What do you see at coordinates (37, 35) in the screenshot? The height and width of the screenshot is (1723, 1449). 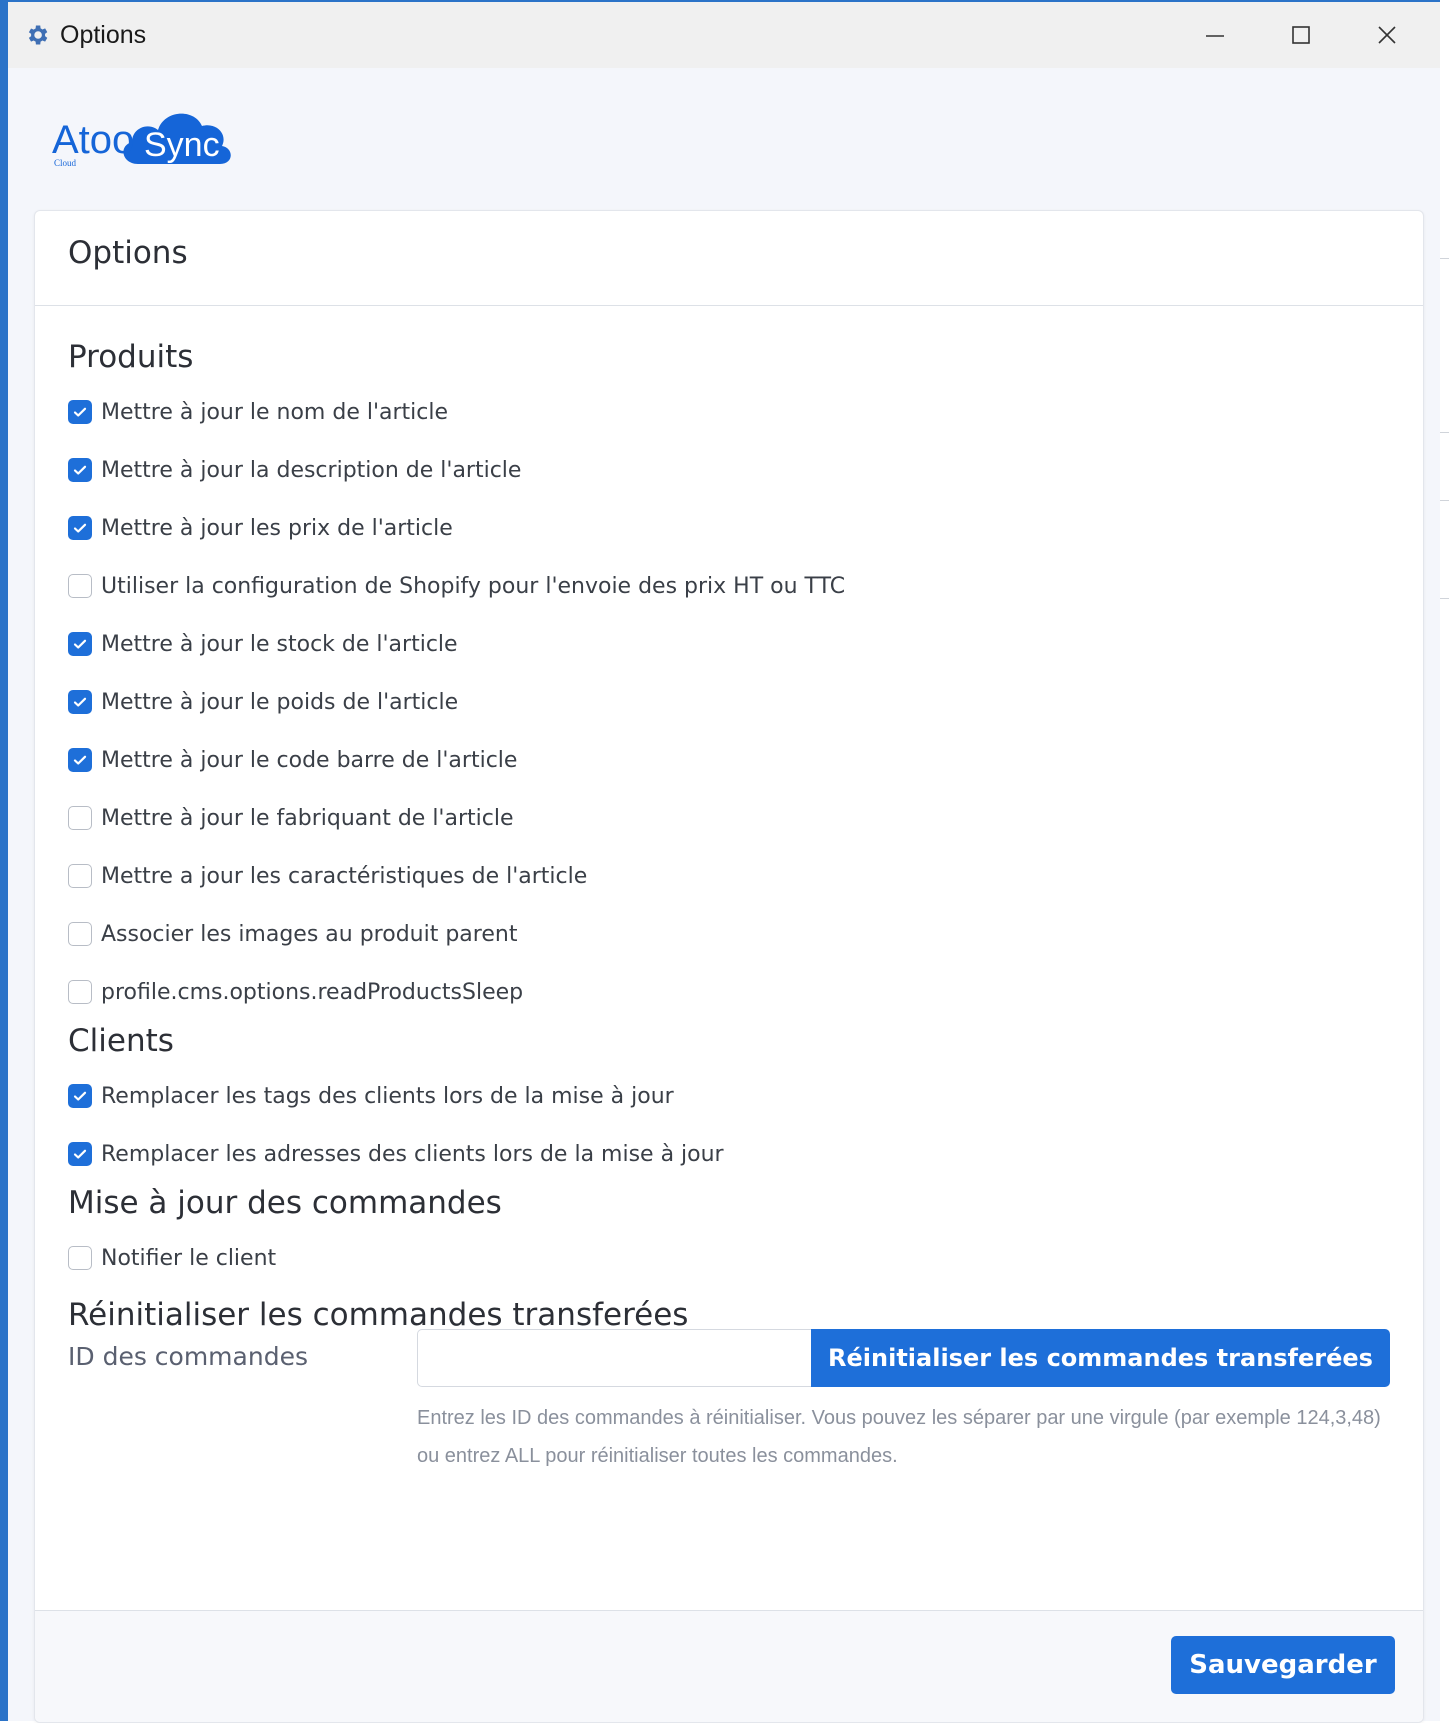 I see `gear-icon` at bounding box center [37, 35].